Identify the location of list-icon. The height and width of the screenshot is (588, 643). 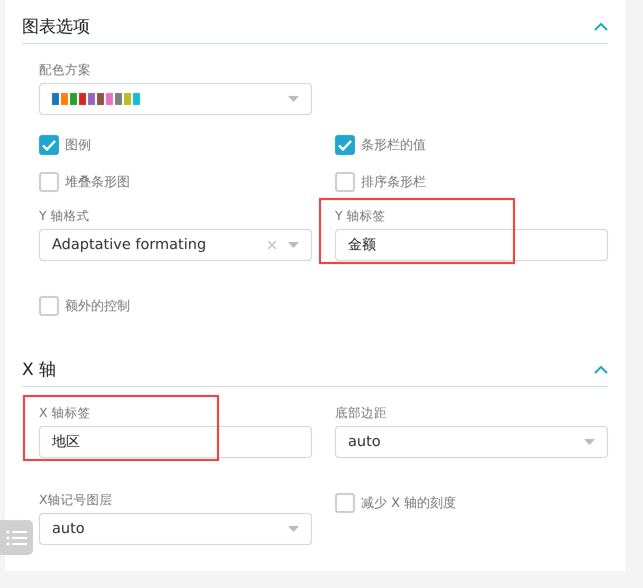
(17, 538).